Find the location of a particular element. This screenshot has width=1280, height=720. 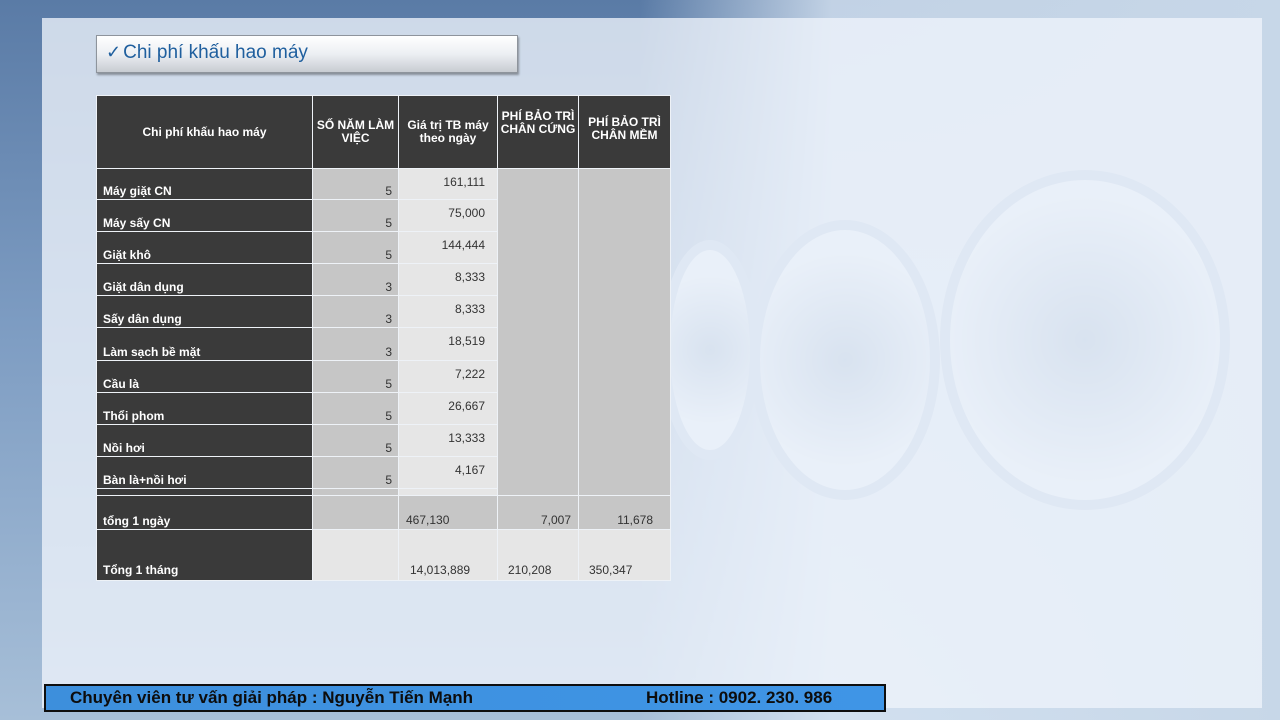

section-title-label: Chi phí khấu hao máy is located at coordinates (215, 52).